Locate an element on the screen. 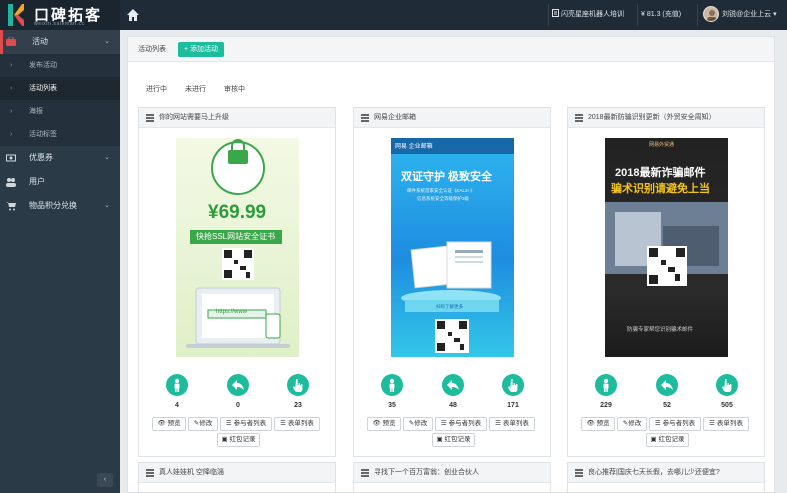 The height and width of the screenshot is (493, 787). stat-value: 0 is located at coordinates (238, 405).